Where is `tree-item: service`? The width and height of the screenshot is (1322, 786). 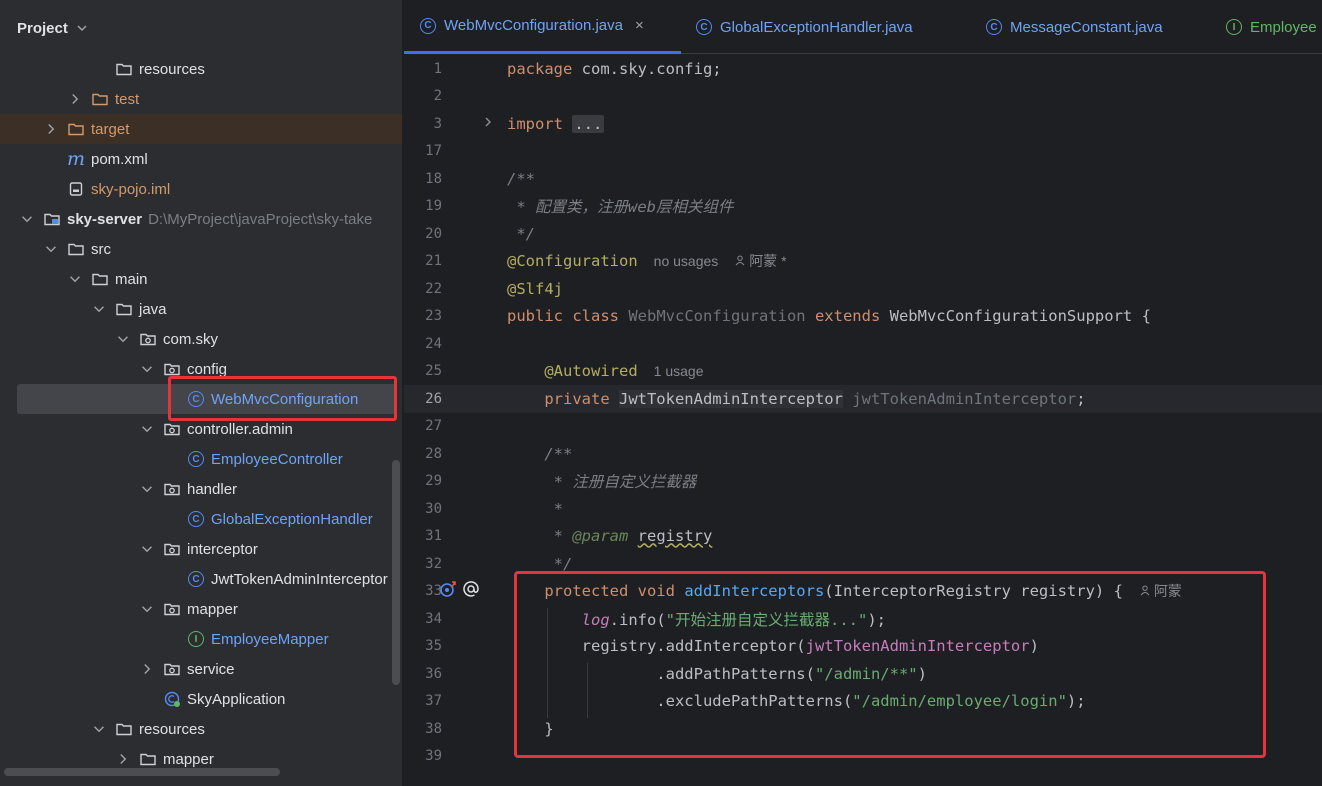
tree-item: service is located at coordinates (201, 669).